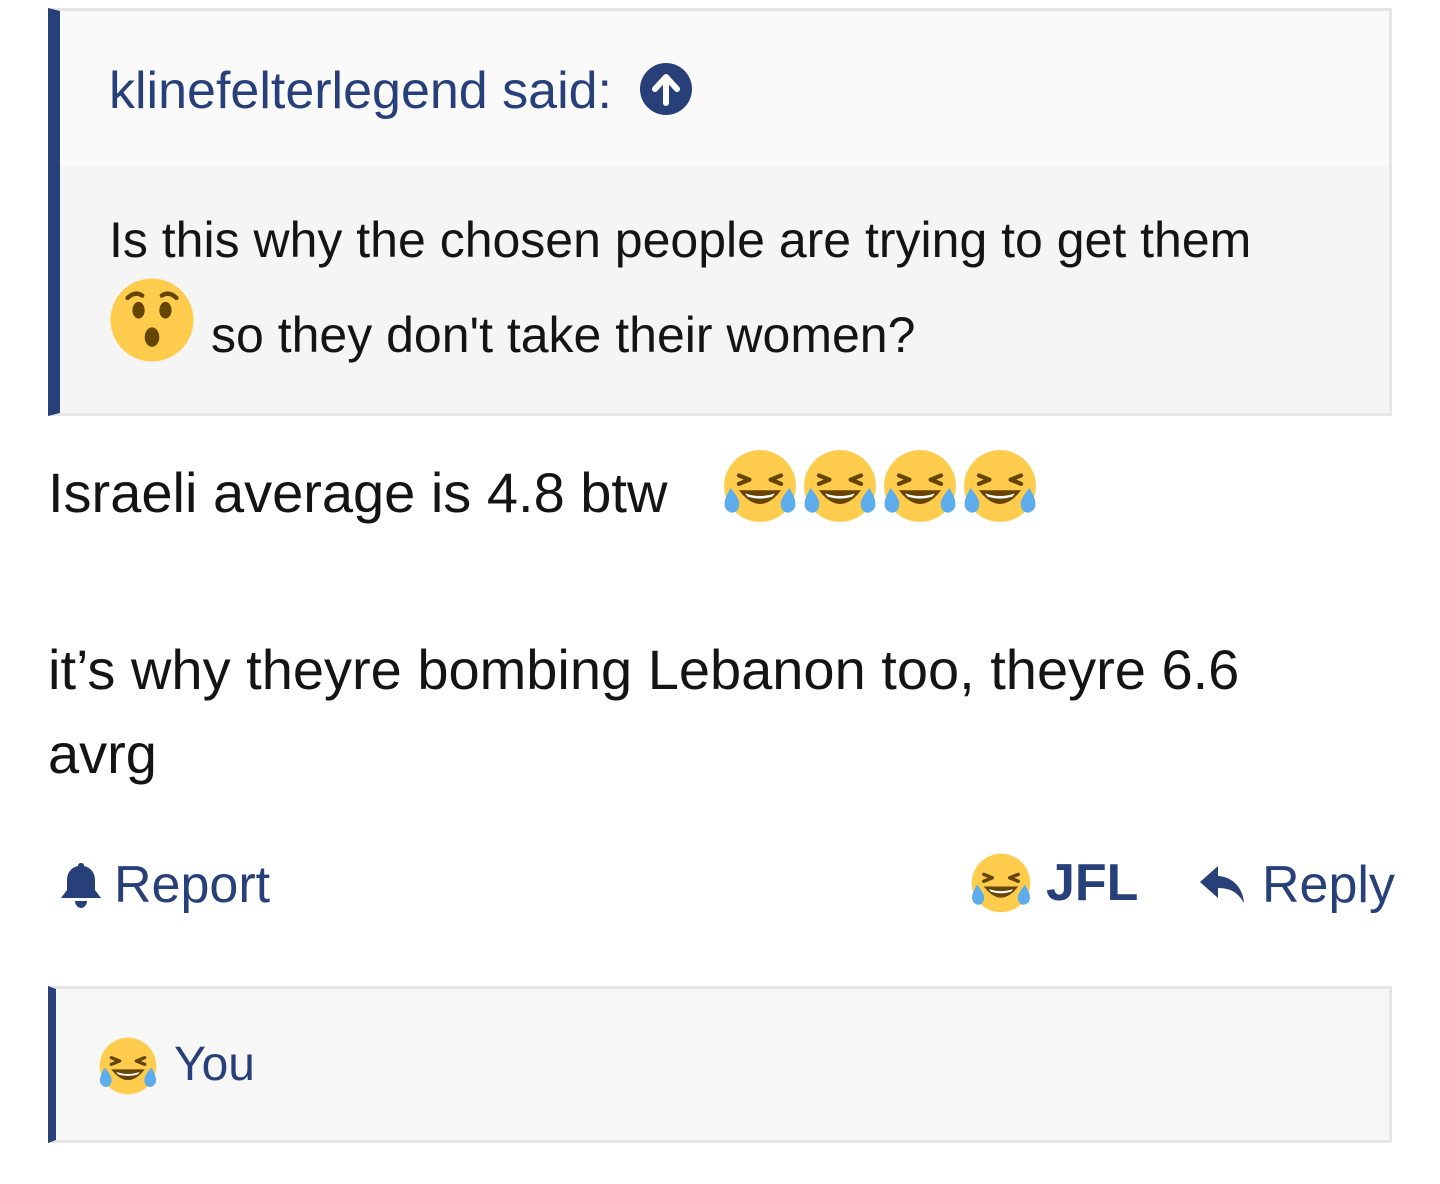  What do you see at coordinates (666, 89) in the screenshot?
I see `jump-to-quote-icon` at bounding box center [666, 89].